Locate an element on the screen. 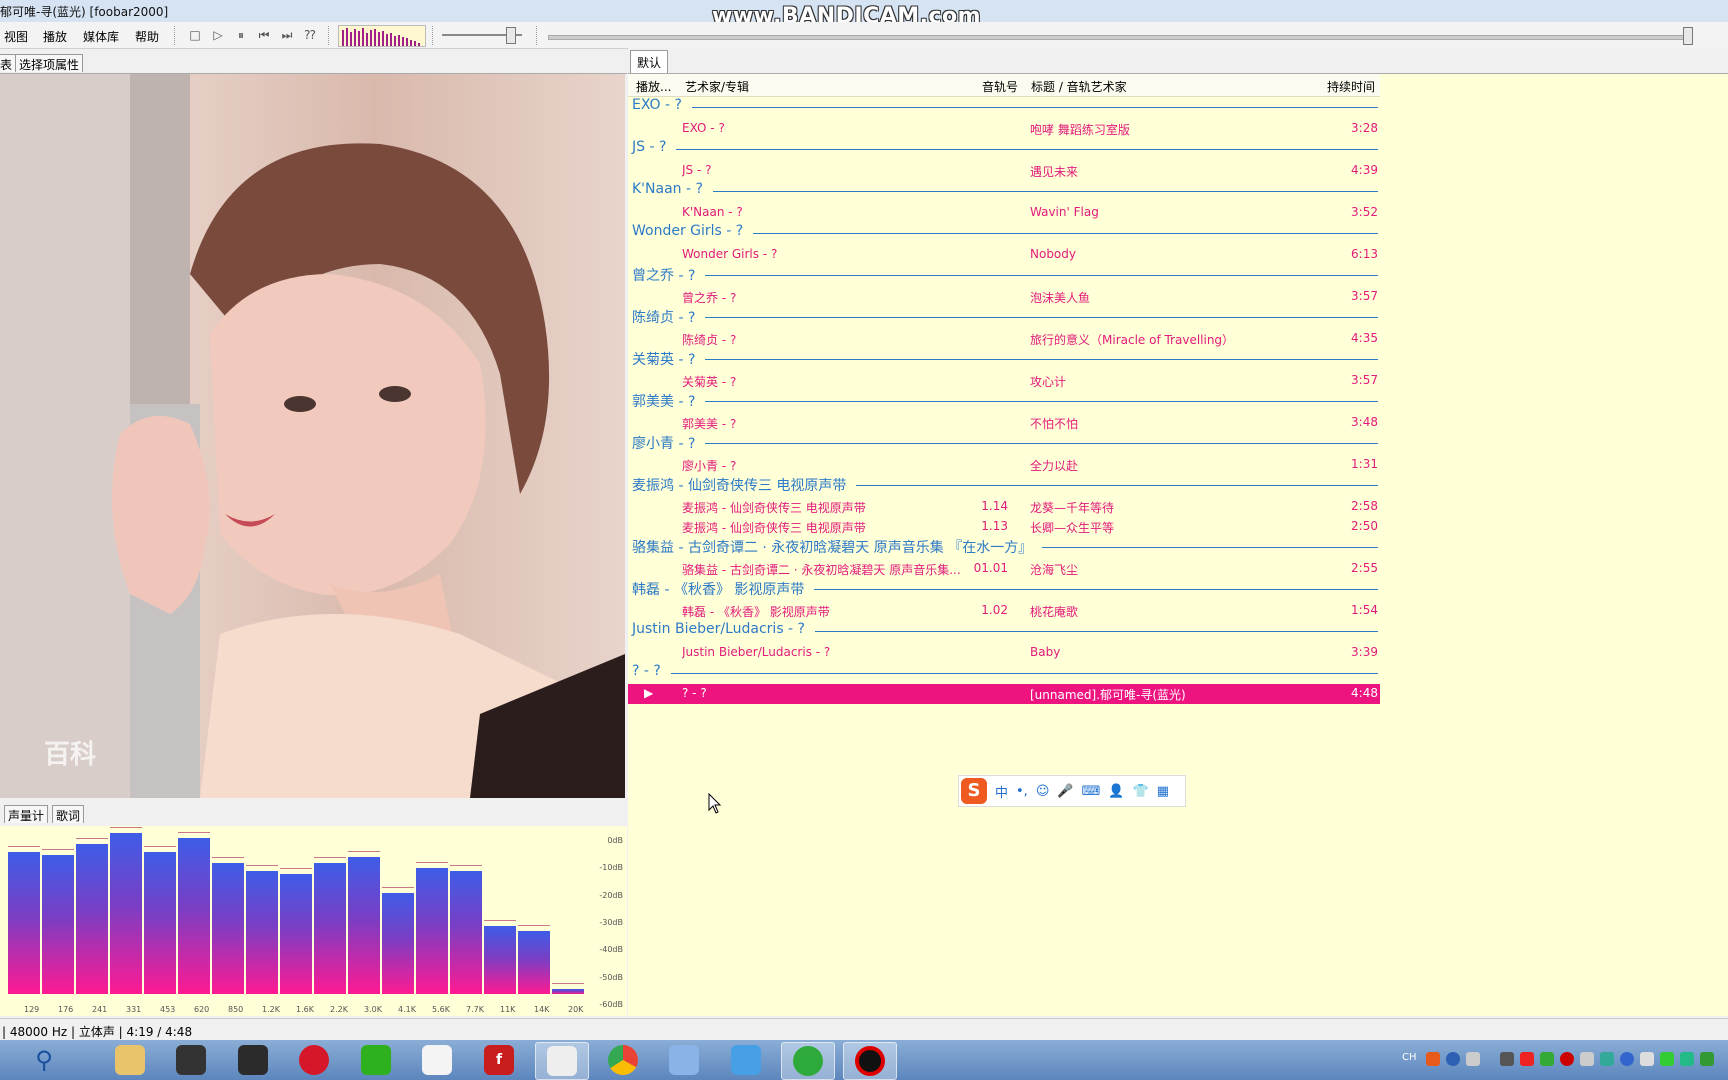 The width and height of the screenshot is (1728, 1080). track-row: 麦振鸿 - 仙剑奇侠传三 电视原声带 1.14 龙葵—千年等待 2:58 is located at coordinates (1004, 506).